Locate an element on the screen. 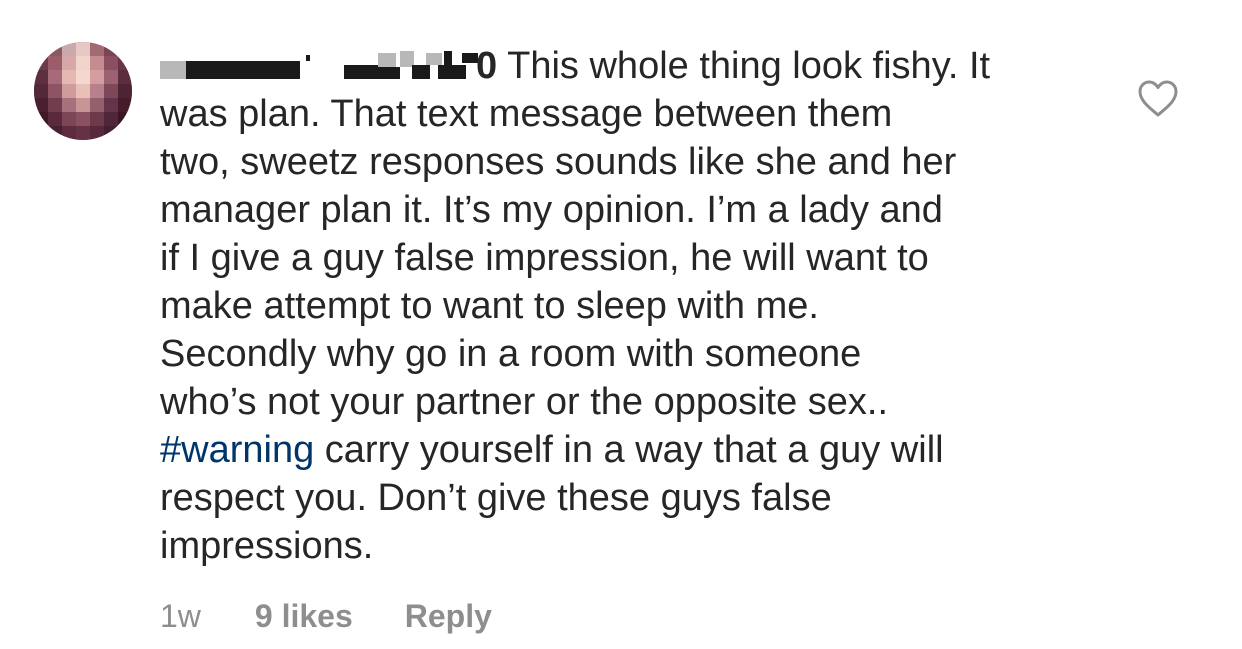 Image resolution: width=1242 pixels, height=649 pixels. username-redacted is located at coordinates (320, 65).